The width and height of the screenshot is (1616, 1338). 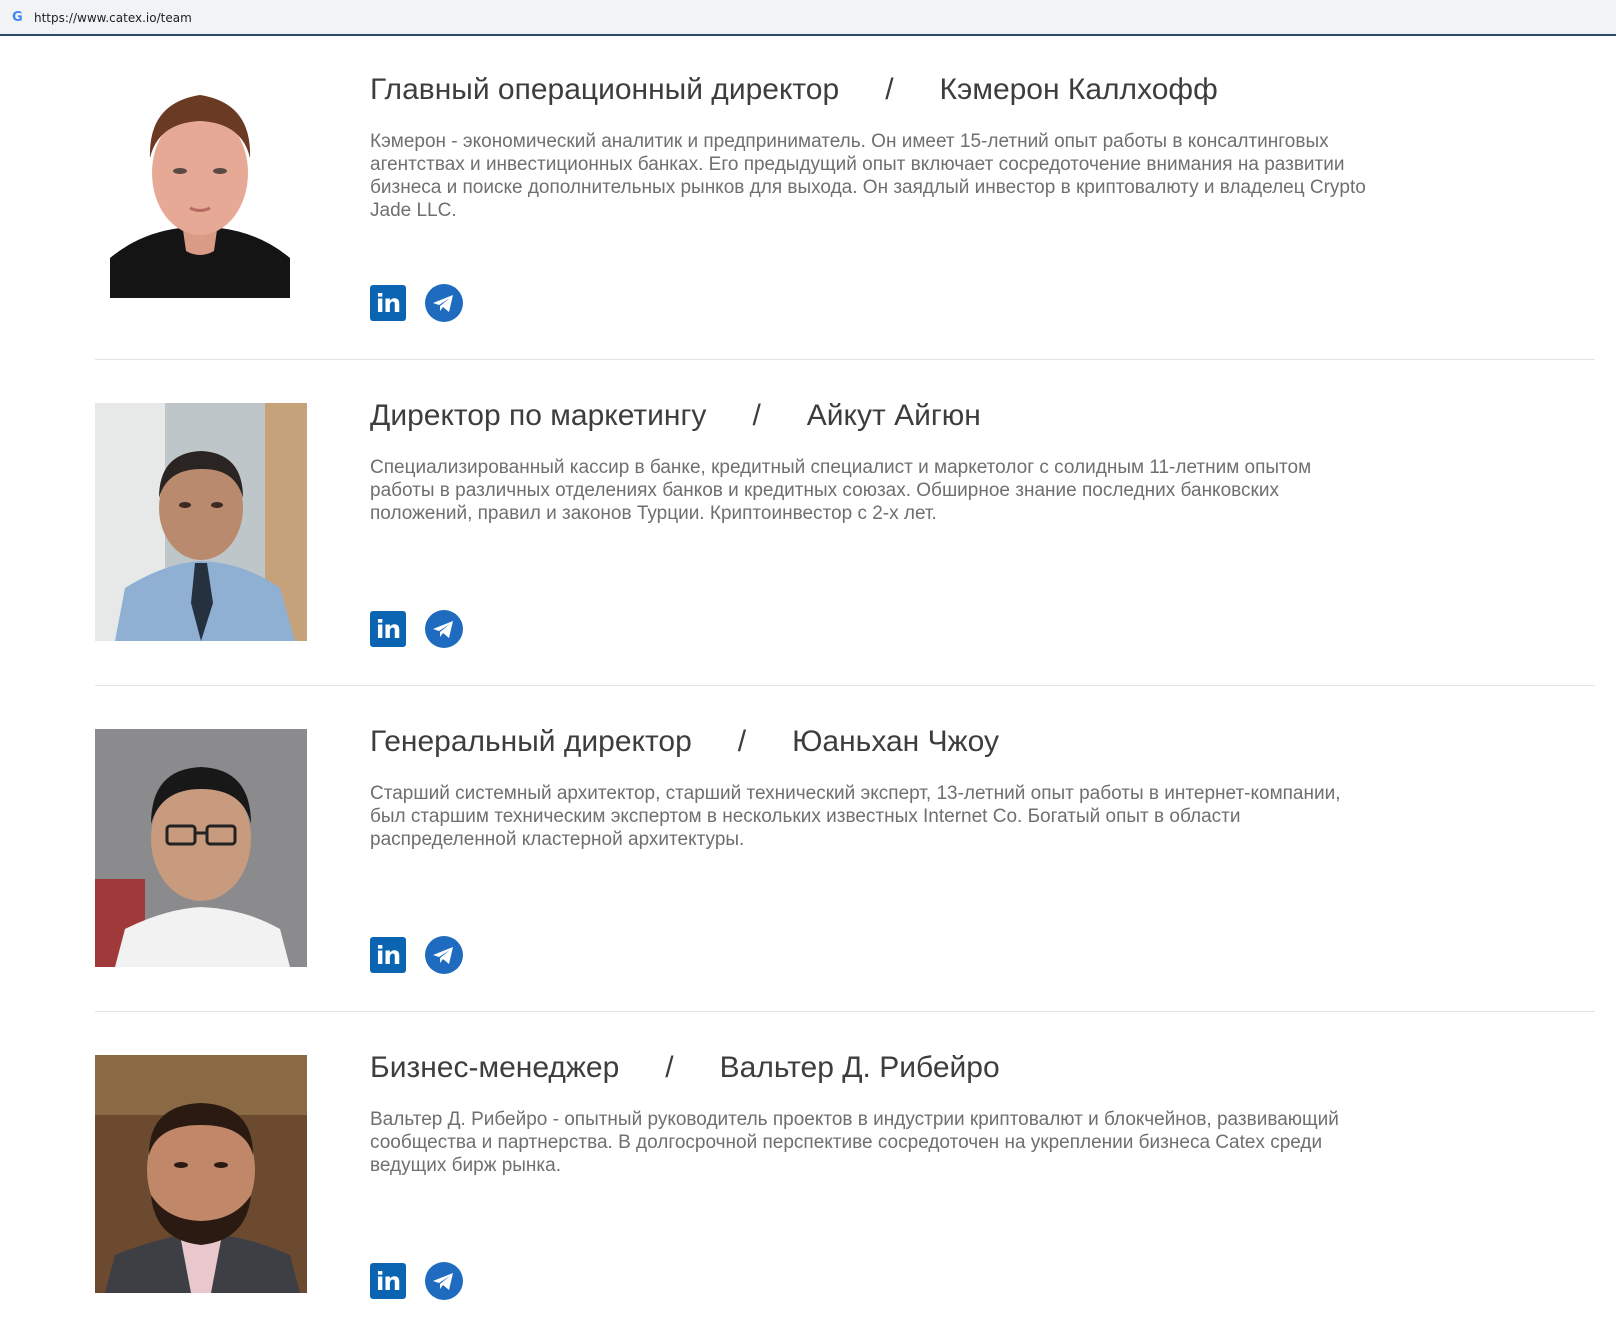 I want to click on member-role: Директор по маркетингу, so click(x=538, y=415).